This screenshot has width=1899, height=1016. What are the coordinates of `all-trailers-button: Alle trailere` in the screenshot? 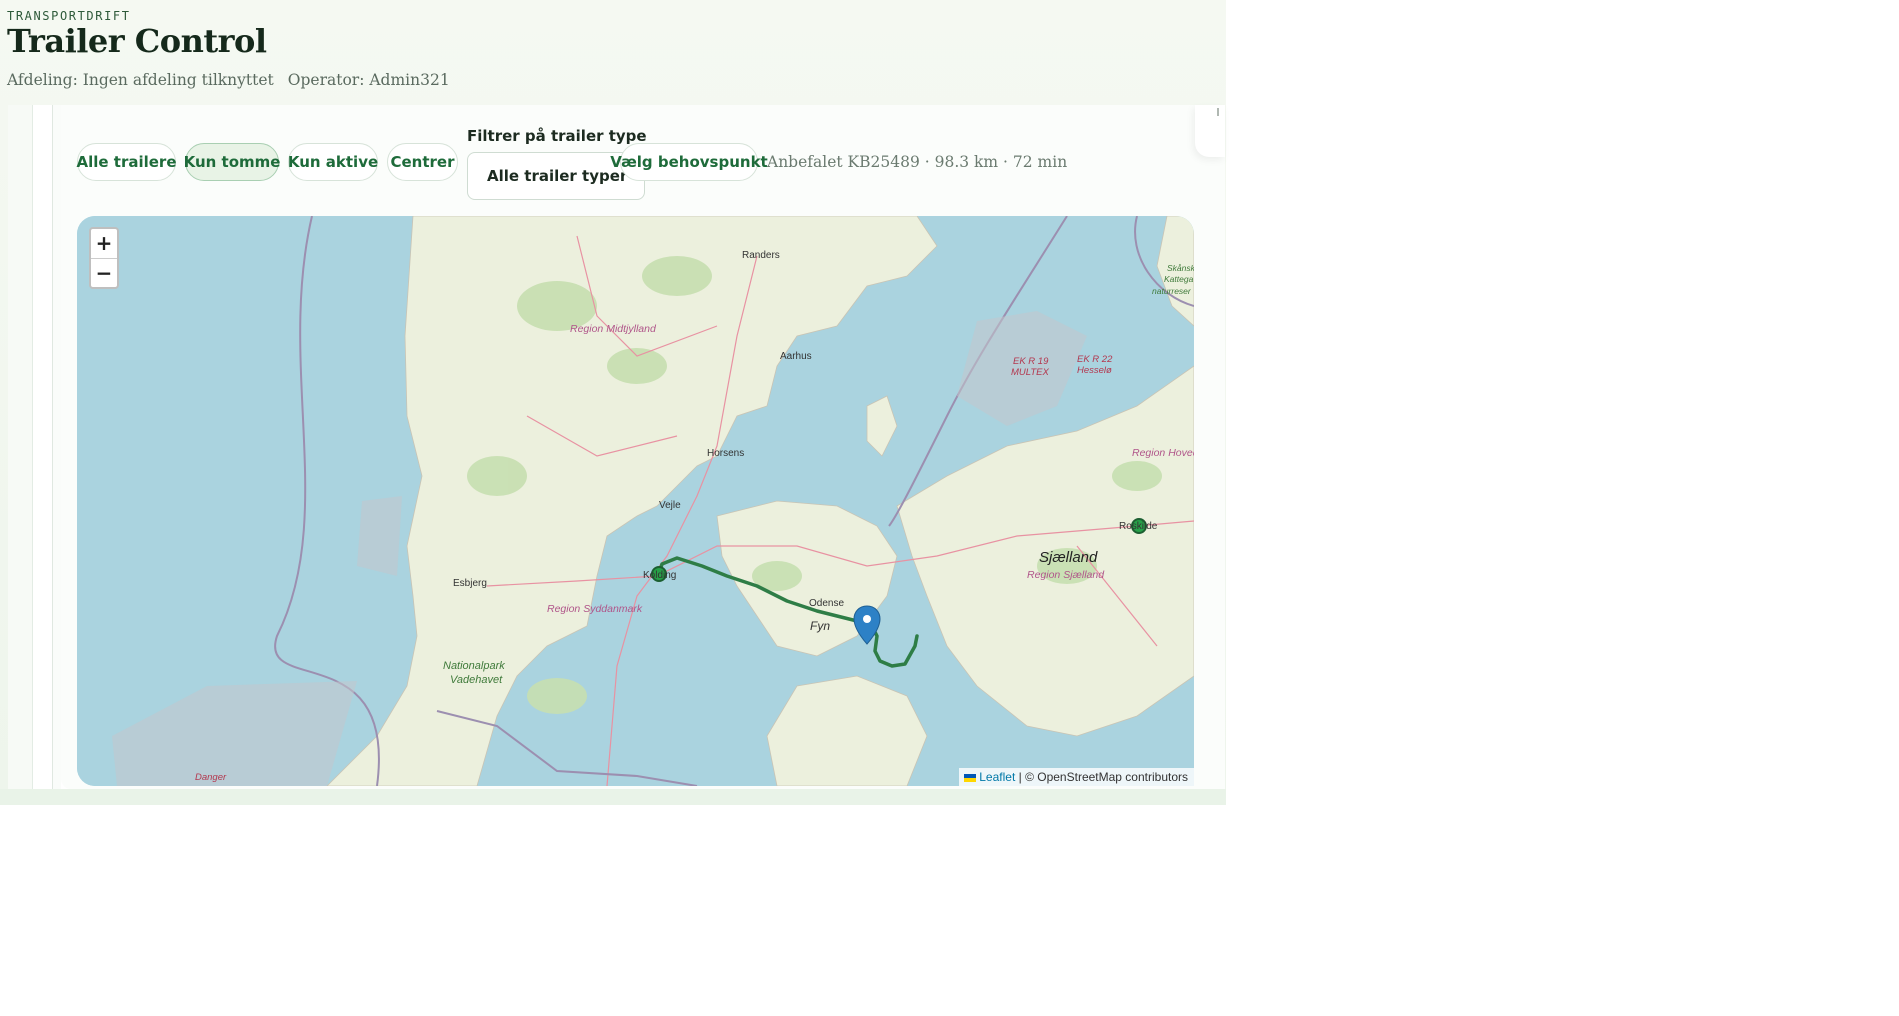 It's located at (127, 162).